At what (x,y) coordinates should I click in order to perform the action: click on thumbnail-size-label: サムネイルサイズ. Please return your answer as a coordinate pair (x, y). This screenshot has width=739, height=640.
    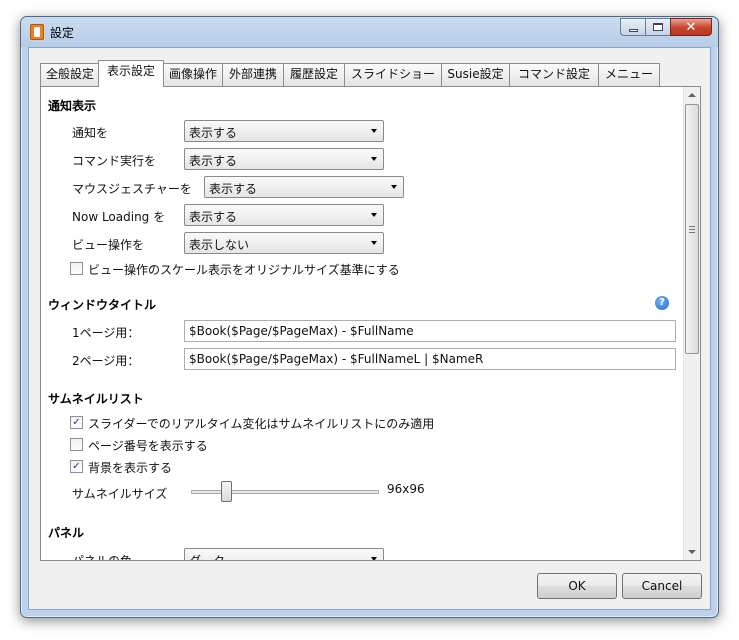
    Looking at the image, I should click on (120, 494).